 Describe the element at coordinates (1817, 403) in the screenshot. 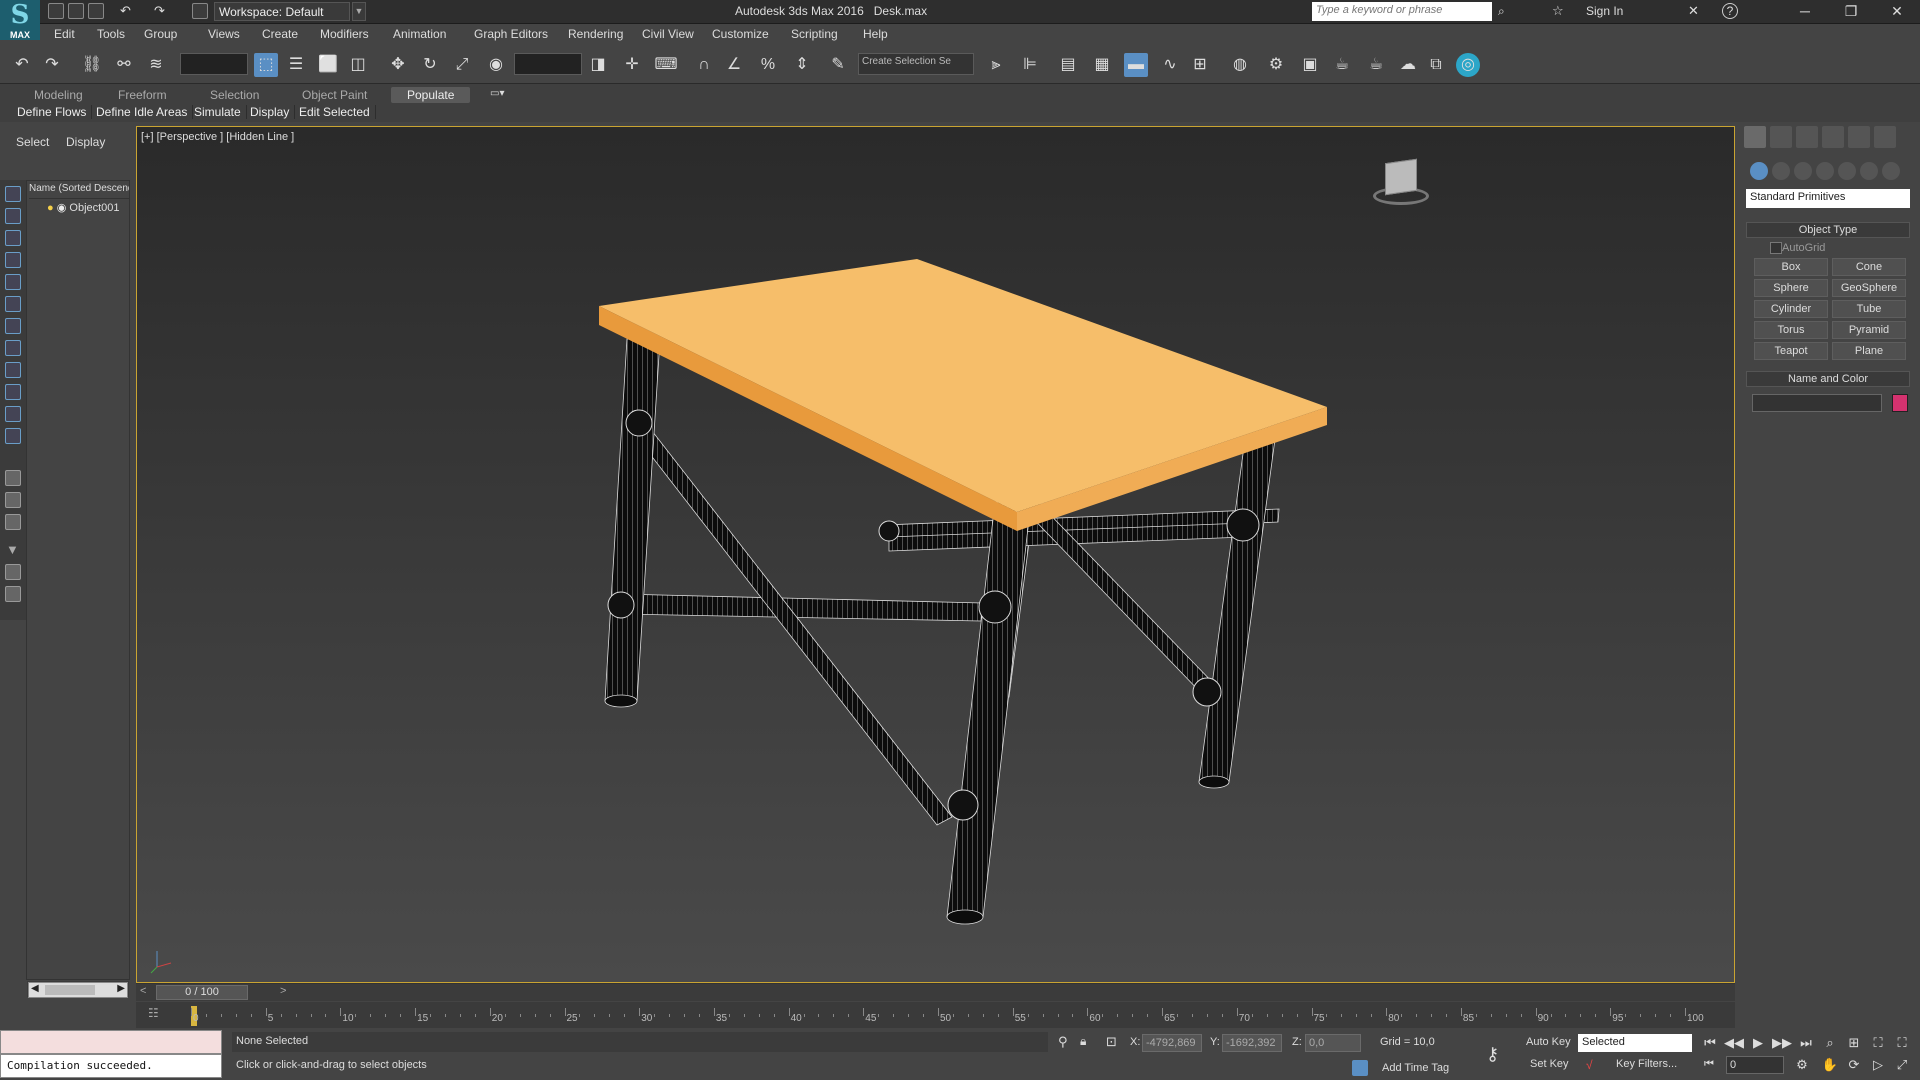

I see `object-name-field` at that location.